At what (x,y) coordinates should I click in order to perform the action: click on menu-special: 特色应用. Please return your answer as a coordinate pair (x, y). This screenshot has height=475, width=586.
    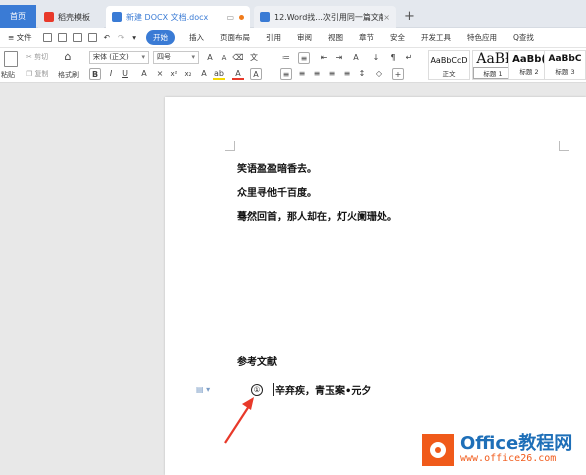
    Looking at the image, I should click on (482, 37).